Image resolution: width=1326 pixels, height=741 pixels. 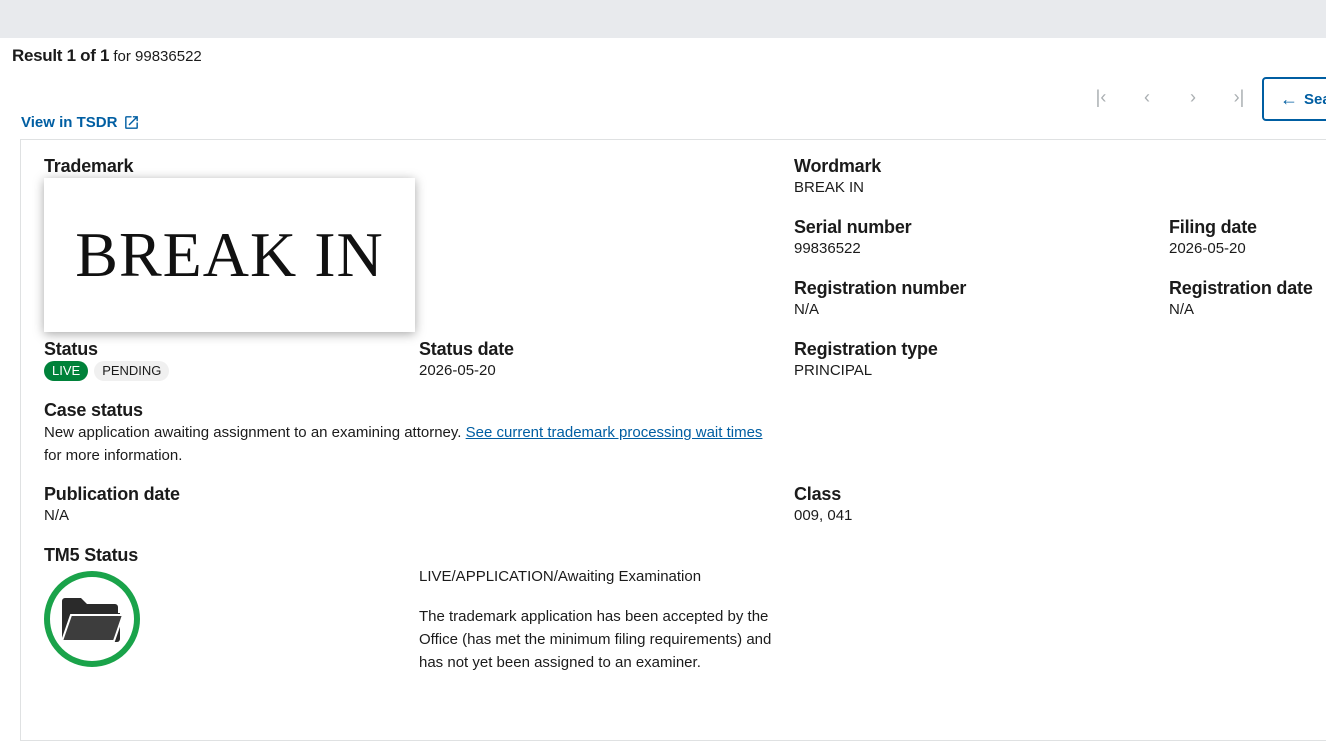 What do you see at coordinates (1147, 97) in the screenshot?
I see `previous-page-button: ‹` at bounding box center [1147, 97].